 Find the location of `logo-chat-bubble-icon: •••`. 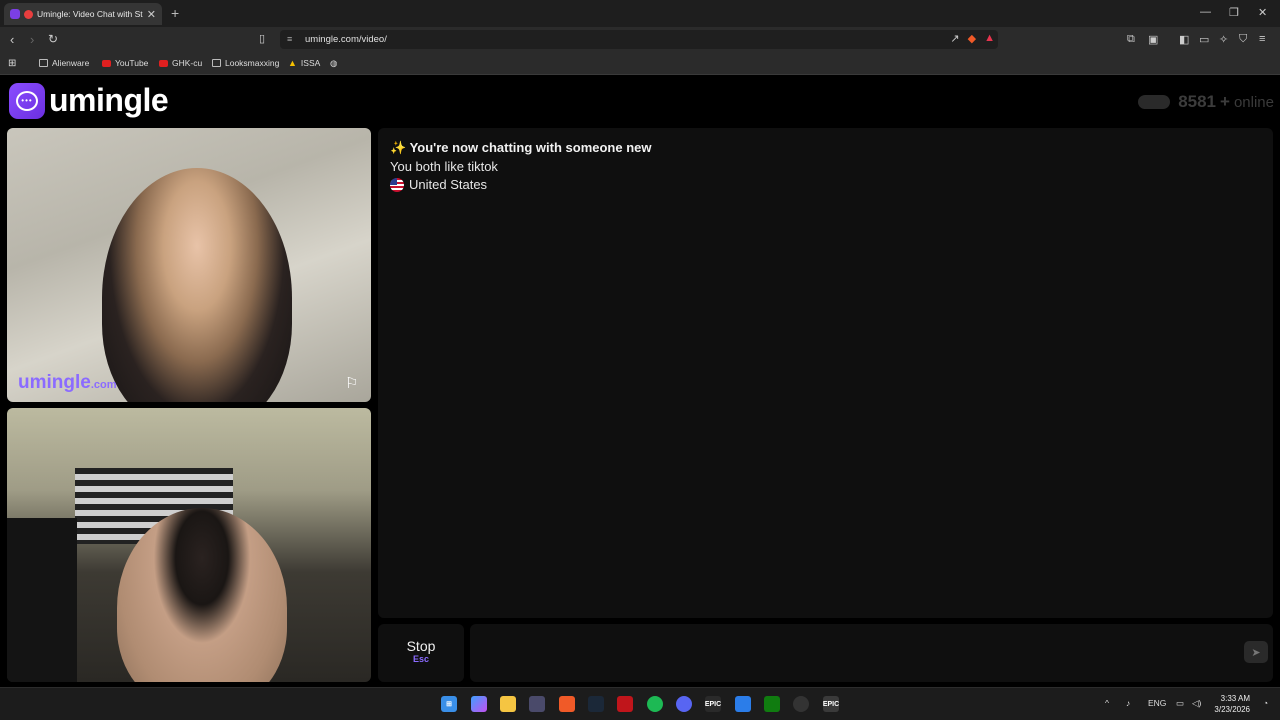

logo-chat-bubble-icon: ••• is located at coordinates (27, 100).